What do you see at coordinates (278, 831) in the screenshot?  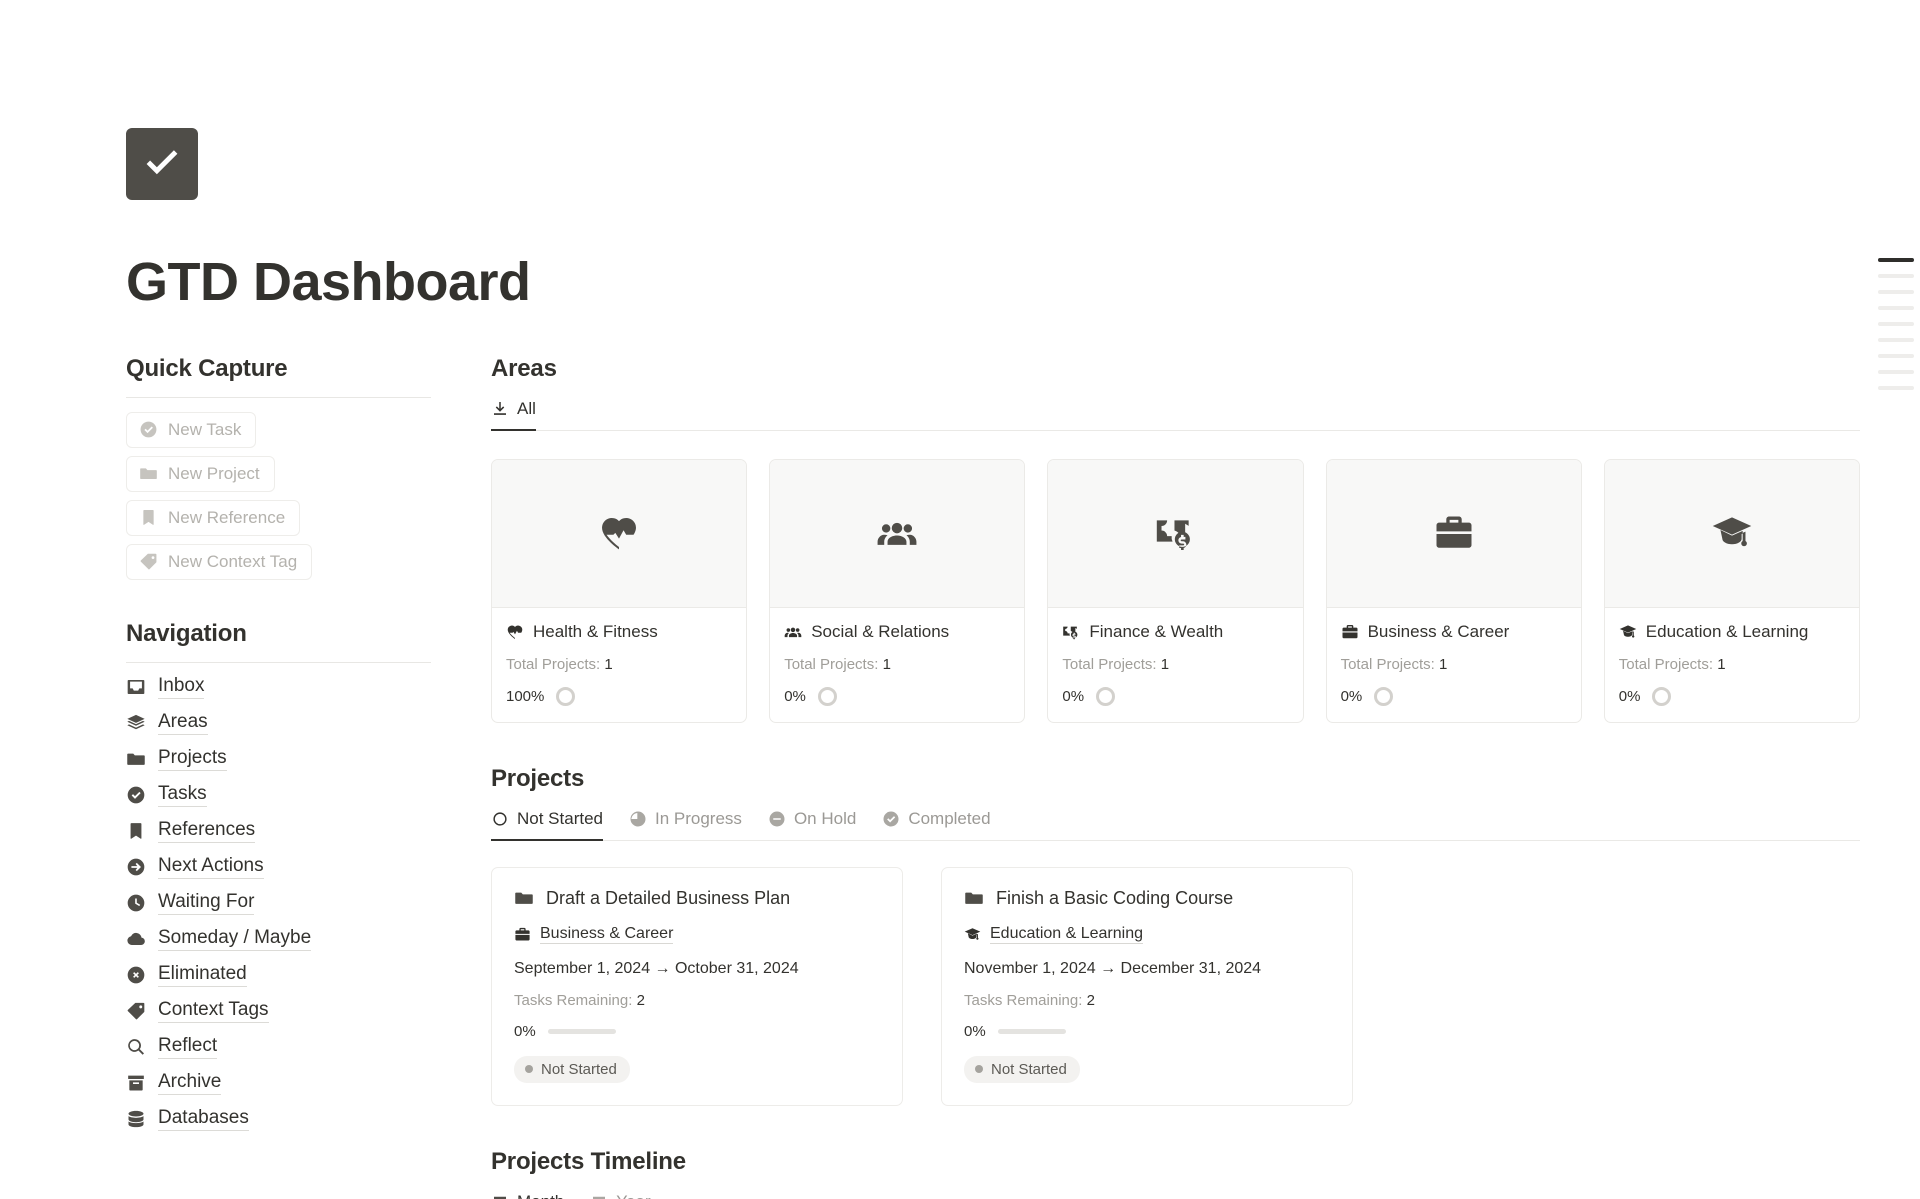 I see `sidebar-item-references: References` at bounding box center [278, 831].